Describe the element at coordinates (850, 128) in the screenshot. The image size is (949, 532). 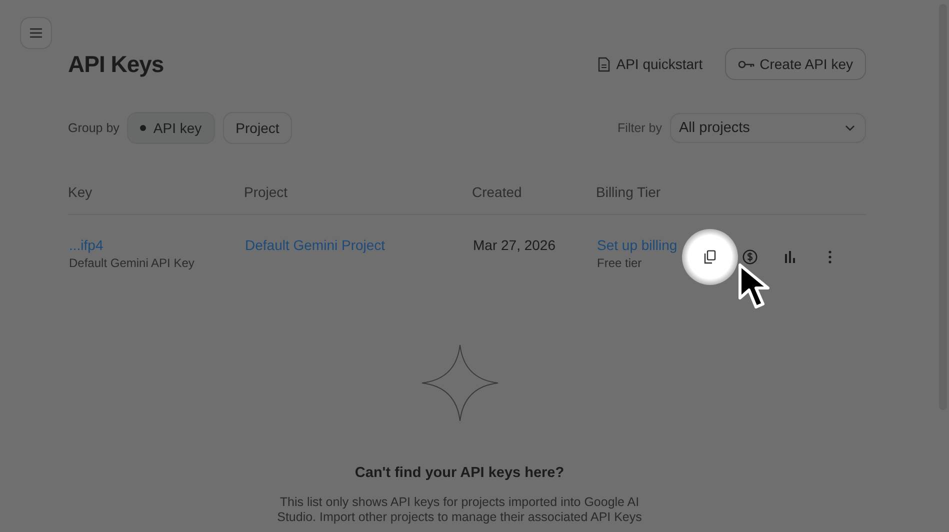
I see `chevron-down-icon` at that location.